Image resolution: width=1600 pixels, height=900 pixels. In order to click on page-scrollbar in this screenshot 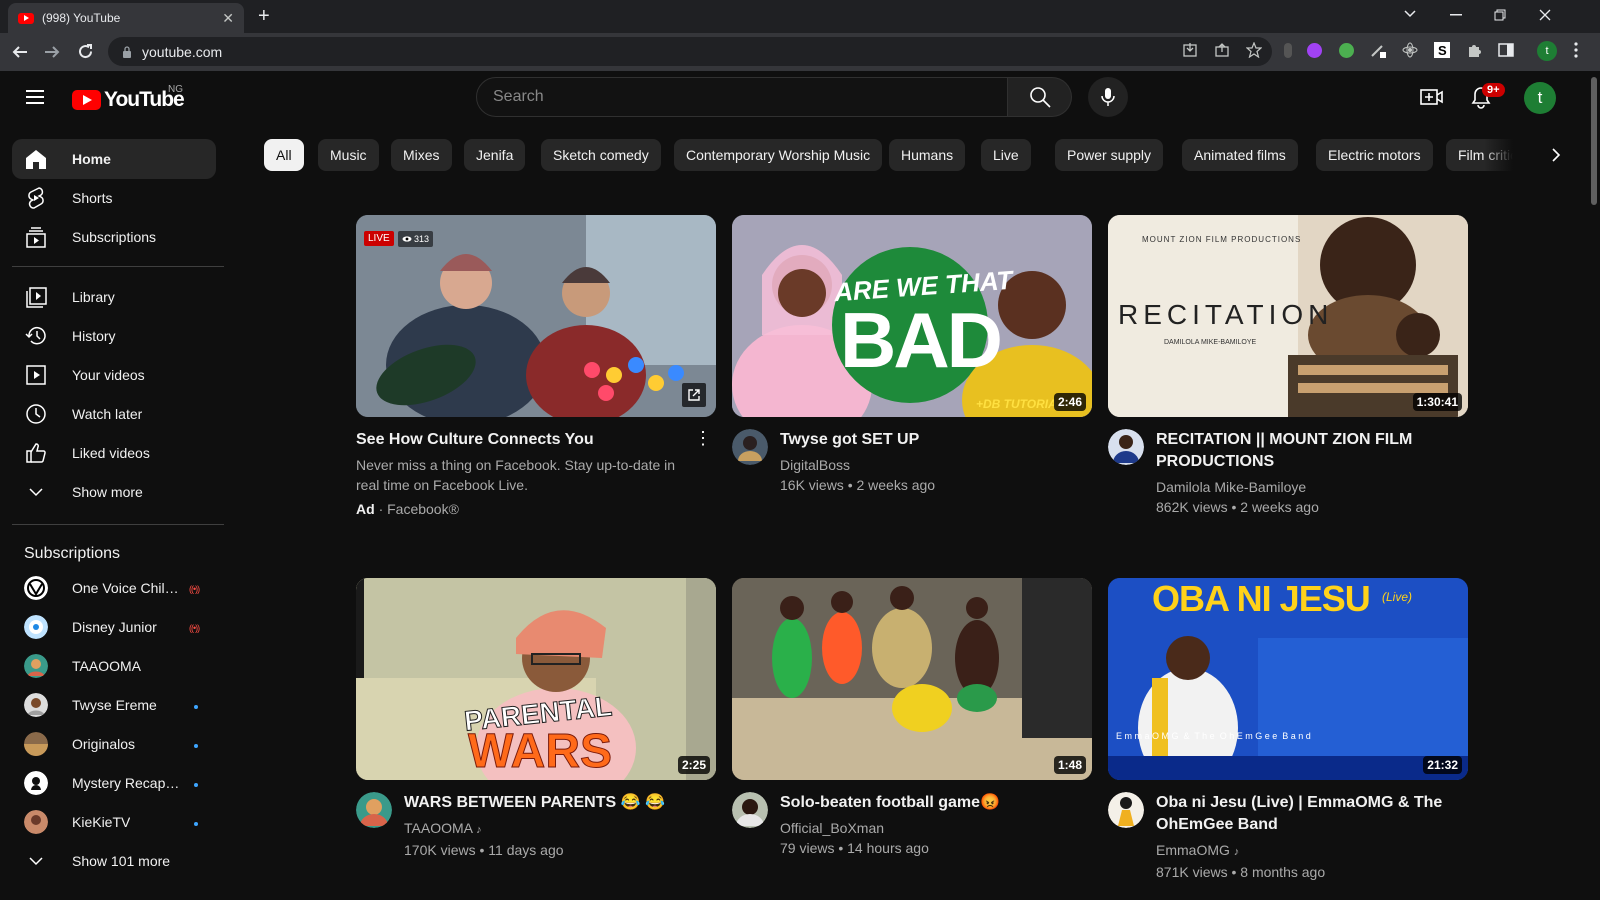, I will do `click(1594, 485)`.